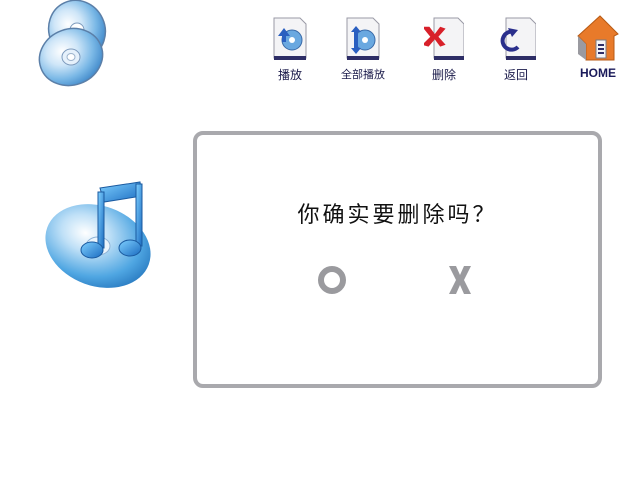 The width and height of the screenshot is (640, 480). Describe the element at coordinates (518, 38) in the screenshot. I see `back-arrow-icon` at that location.